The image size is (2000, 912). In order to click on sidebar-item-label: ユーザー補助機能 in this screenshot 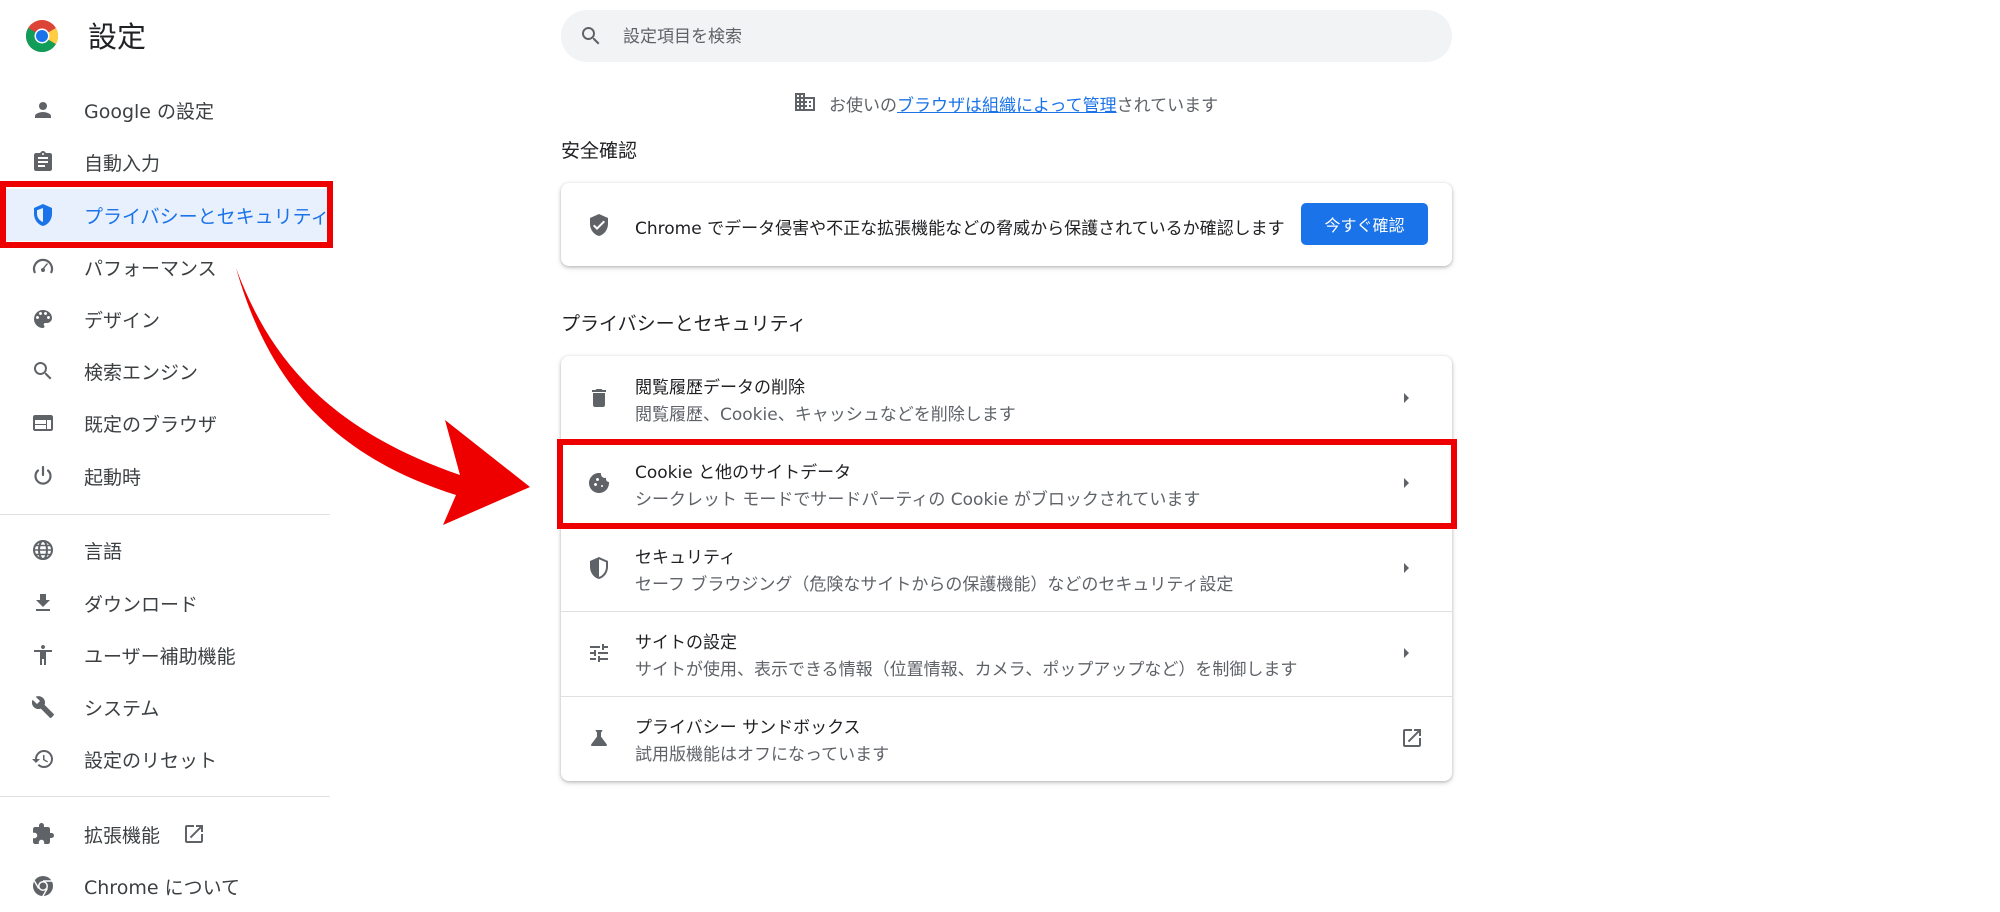, I will do `click(160, 657)`.